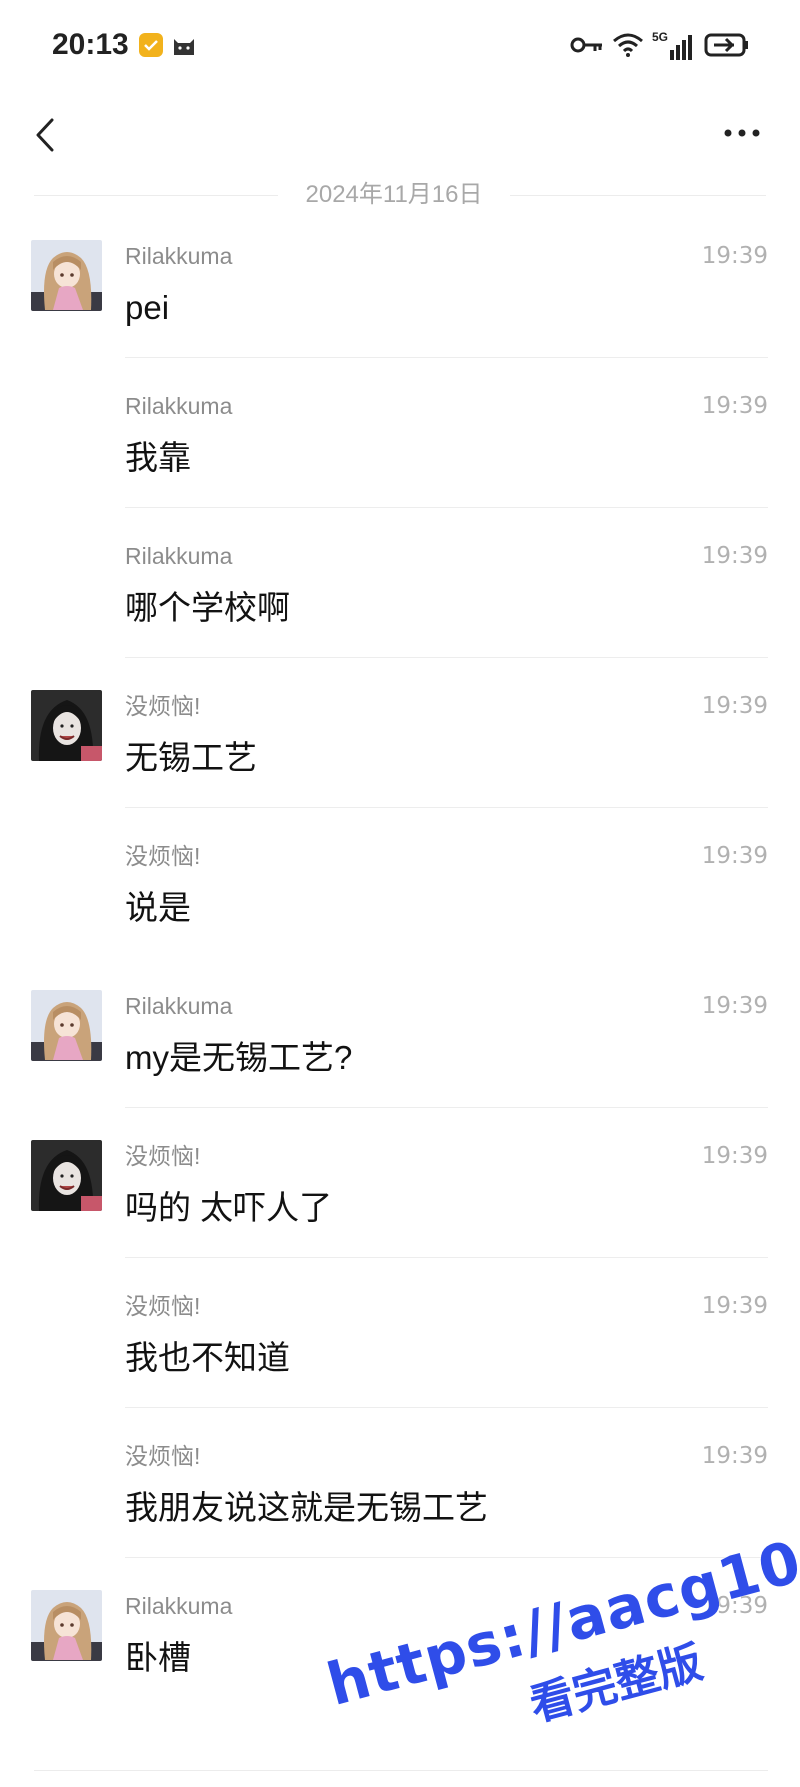  What do you see at coordinates (191, 757) in the screenshot?
I see `message-text: 无锡工艺` at bounding box center [191, 757].